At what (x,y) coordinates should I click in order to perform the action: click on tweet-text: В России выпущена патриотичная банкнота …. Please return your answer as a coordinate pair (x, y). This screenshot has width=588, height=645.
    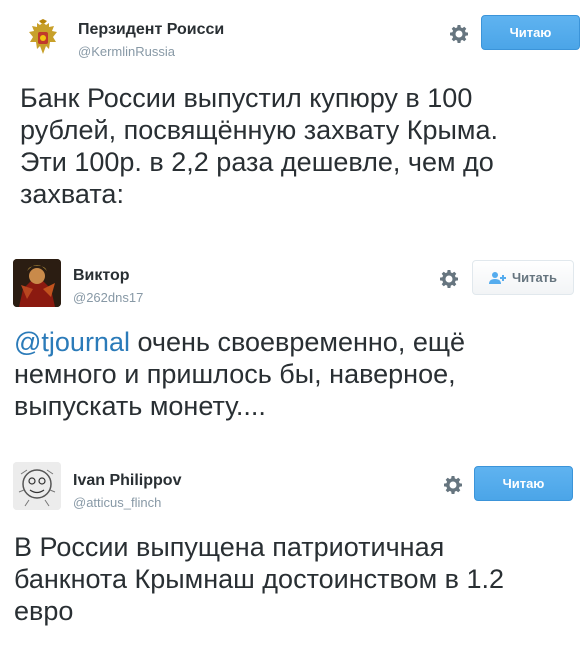
    Looking at the image, I should click on (259, 579).